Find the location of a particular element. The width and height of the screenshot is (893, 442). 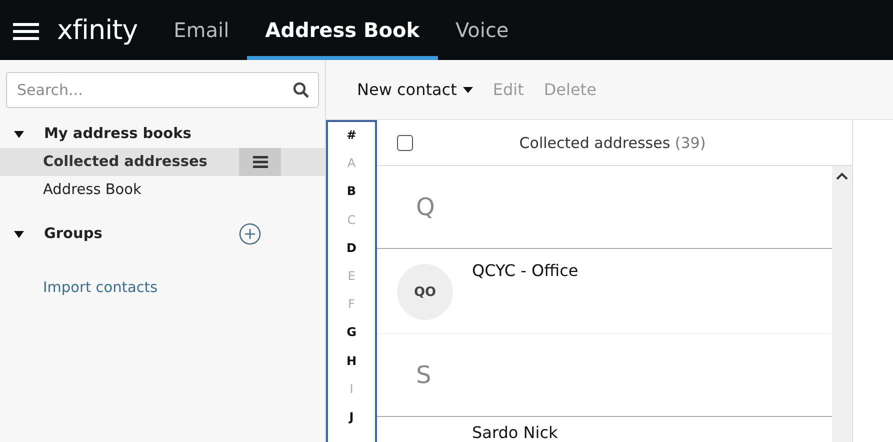

index-letter: # is located at coordinates (351, 142).